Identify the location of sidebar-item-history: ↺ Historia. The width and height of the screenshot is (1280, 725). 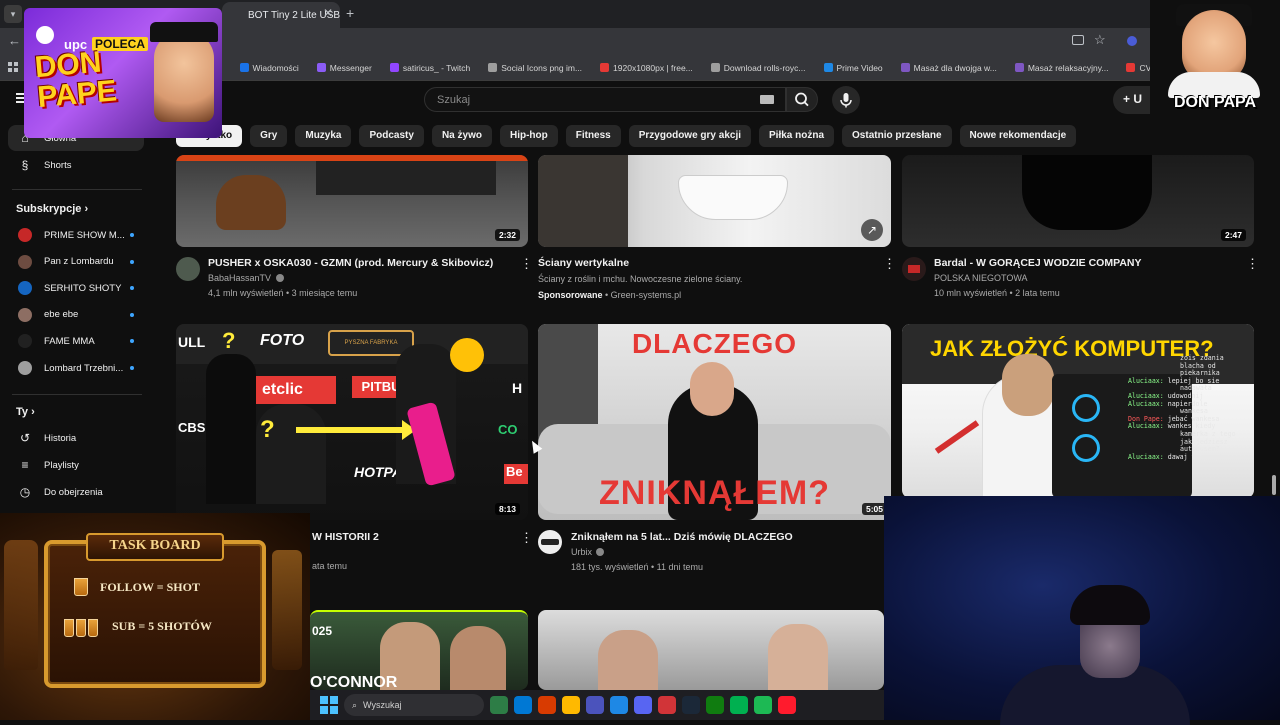
(76, 438).